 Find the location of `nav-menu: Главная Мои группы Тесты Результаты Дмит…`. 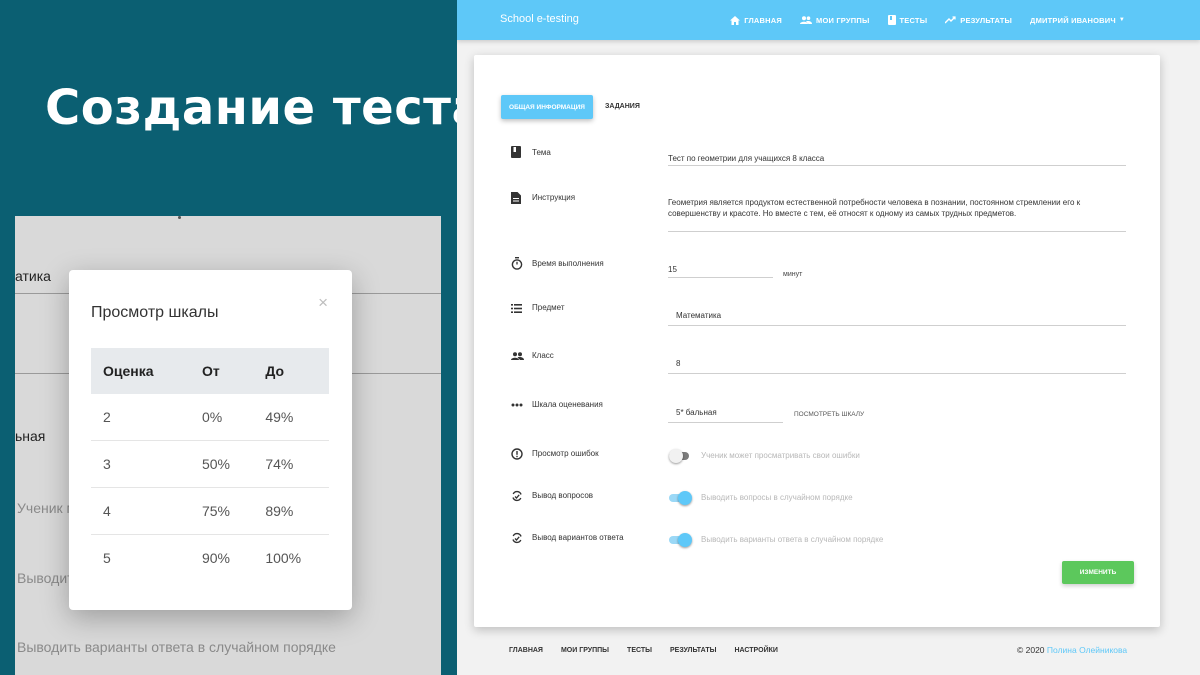

nav-menu: Главная Мои группы Тесты Результаты Дмит… is located at coordinates (918, 20).